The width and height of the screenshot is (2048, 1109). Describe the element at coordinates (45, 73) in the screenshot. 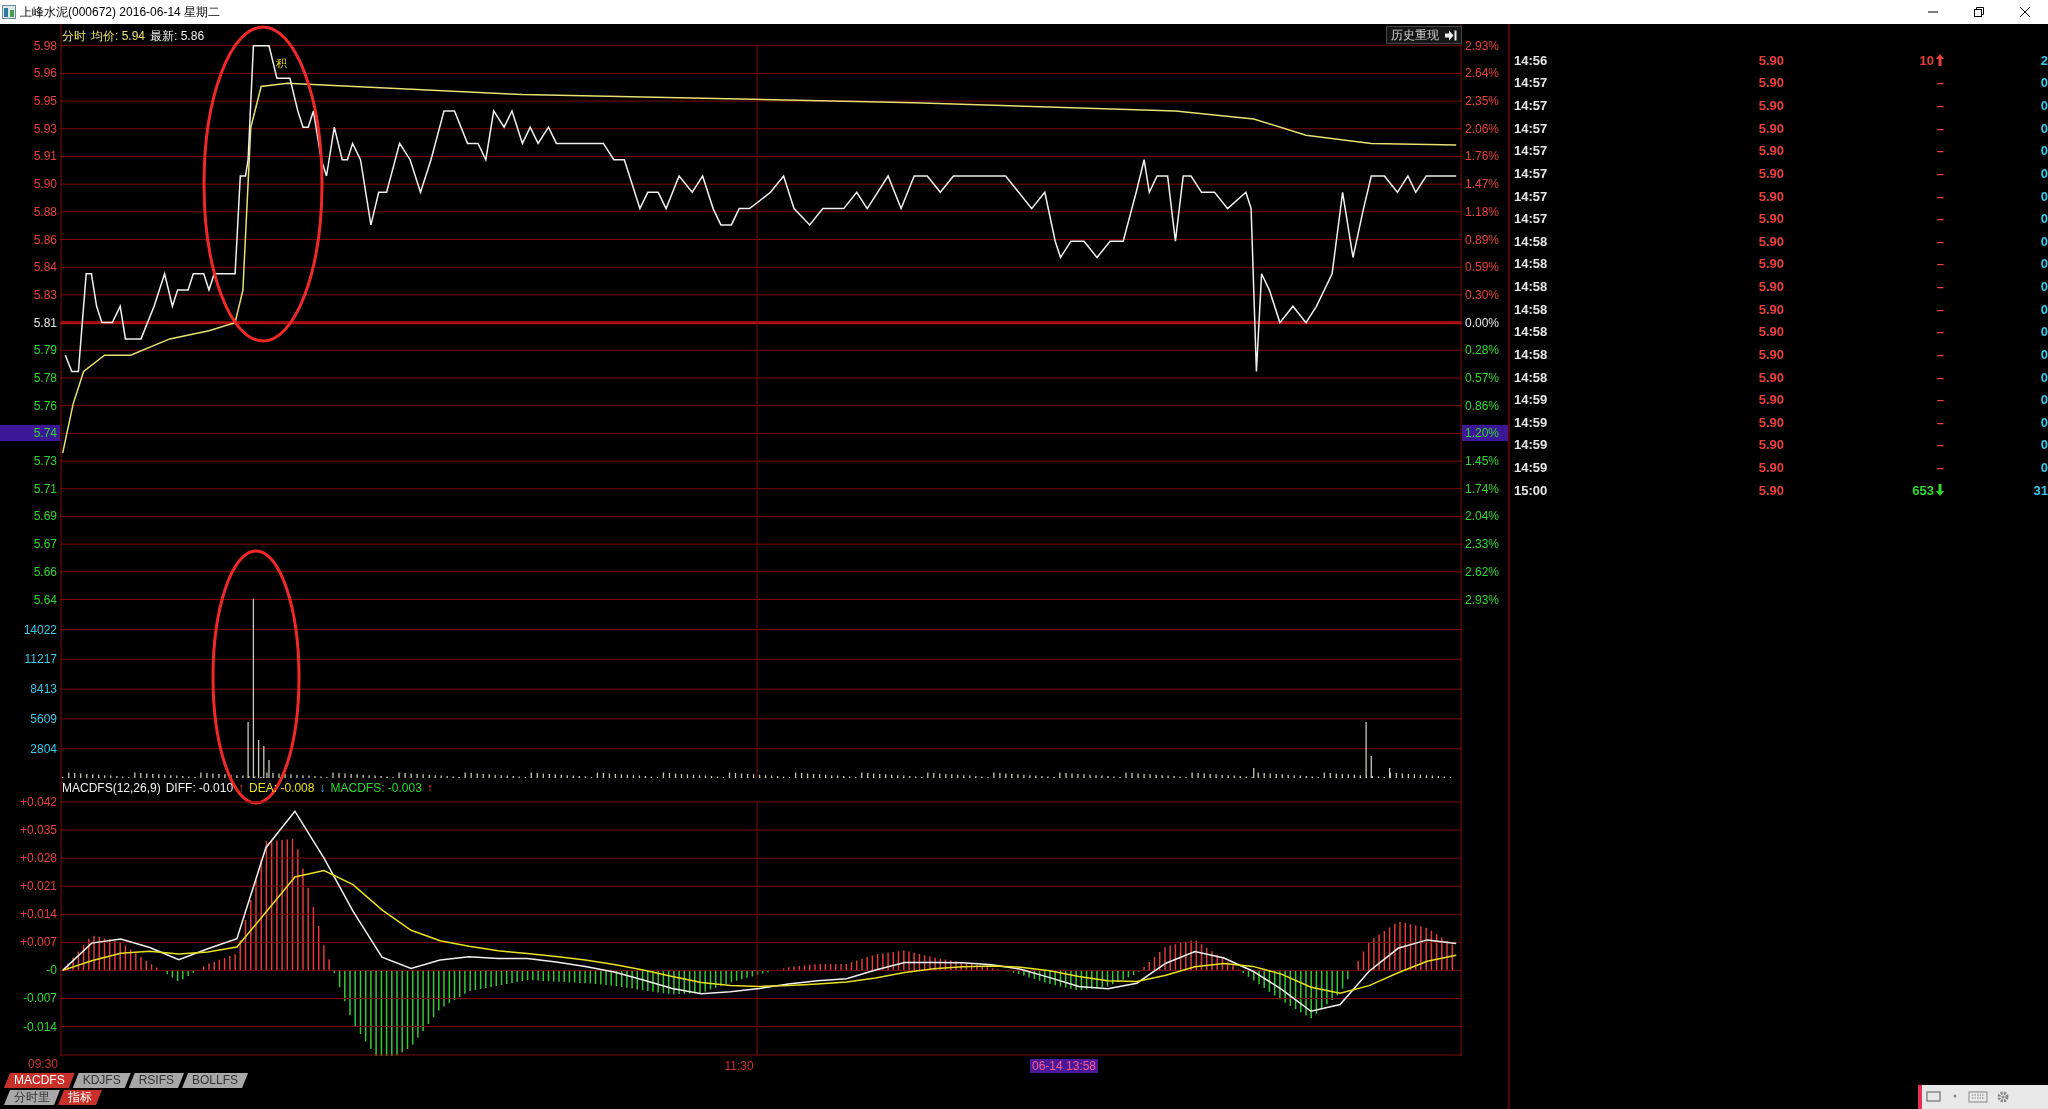

I see `price-axis-label: 5.96` at that location.